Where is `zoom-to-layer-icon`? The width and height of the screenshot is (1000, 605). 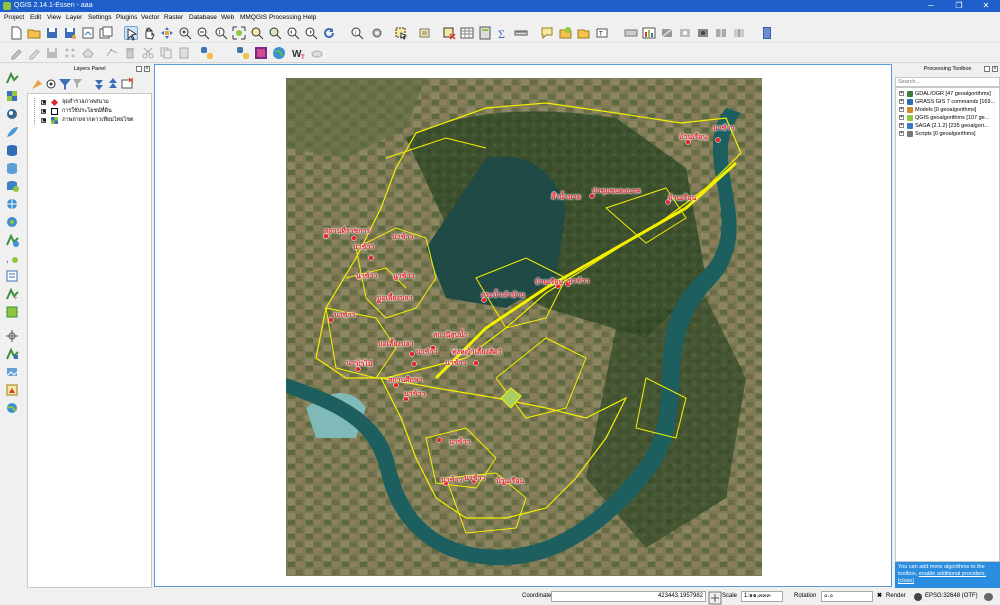 zoom-to-layer-icon is located at coordinates (275, 33).